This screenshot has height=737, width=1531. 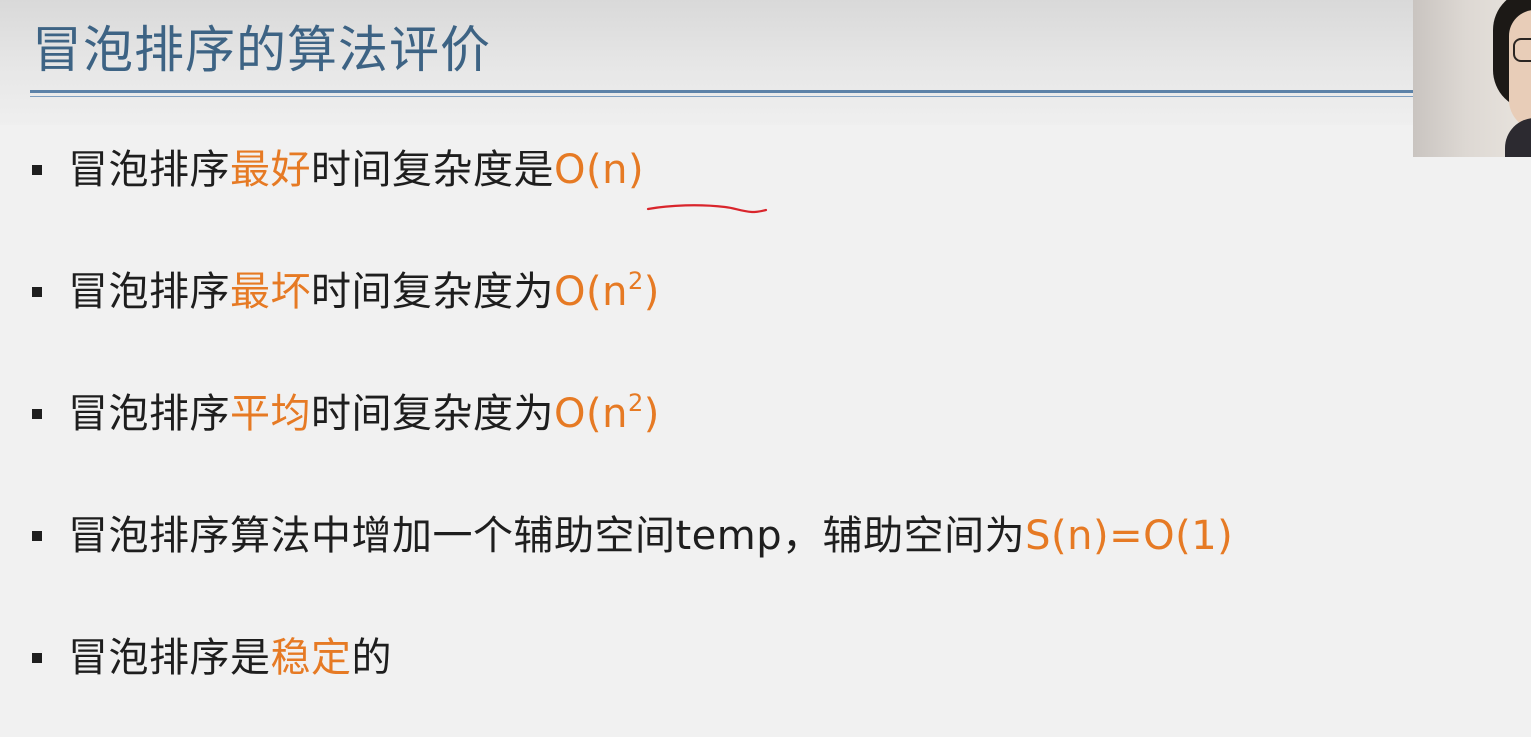 I want to click on bullet-highlight: 最坏, so click(x=270, y=292).